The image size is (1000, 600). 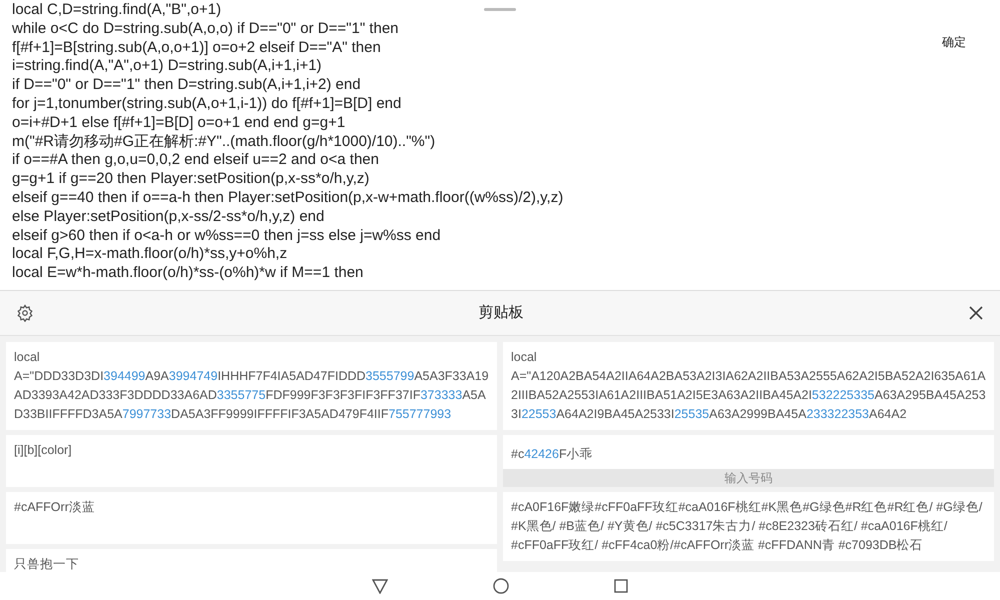 I want to click on back-icon, so click(x=380, y=586).